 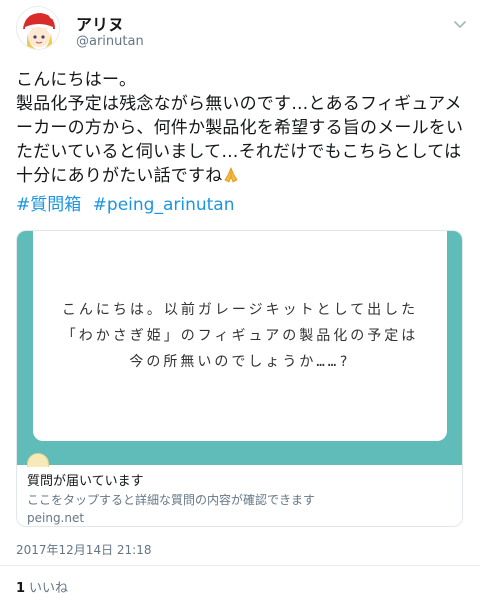 I want to click on divider, so click(x=240, y=565).